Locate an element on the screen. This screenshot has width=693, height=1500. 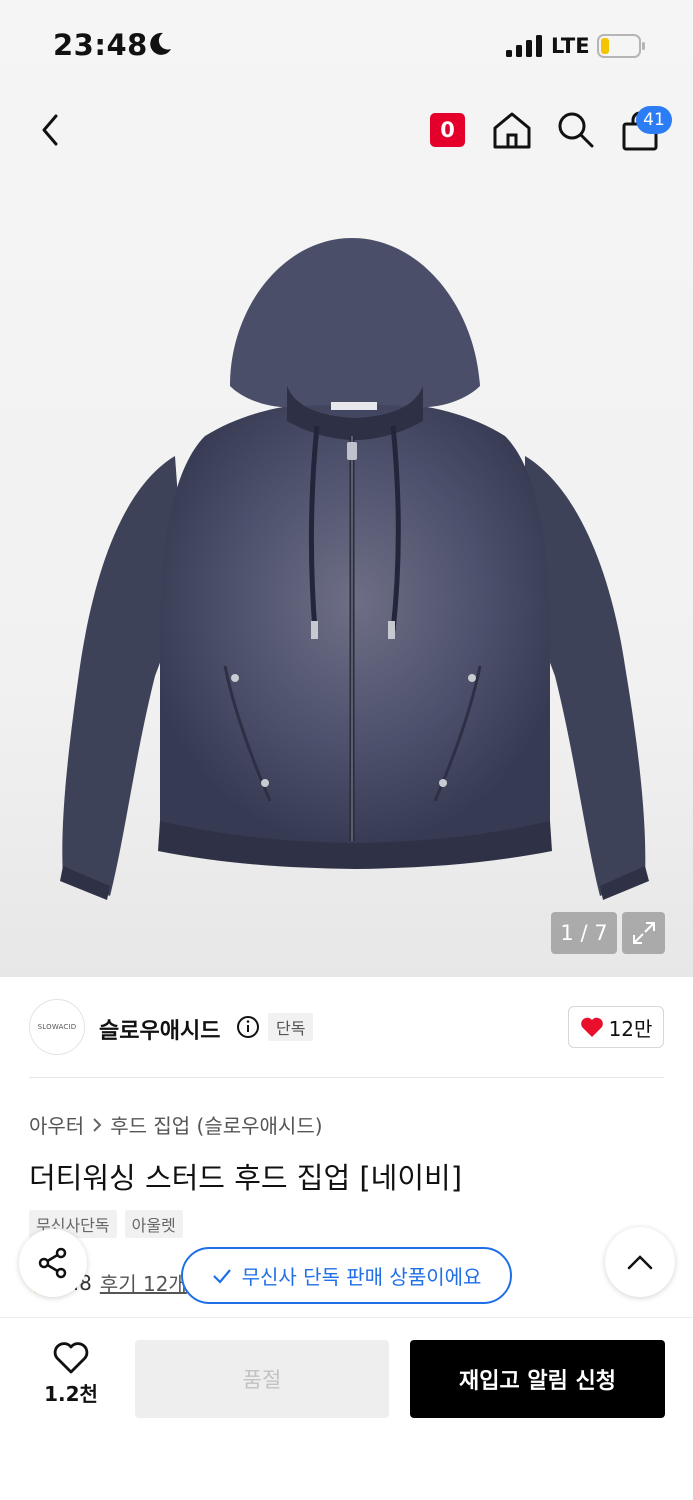
brand-name-link: 슬로우애시드 is located at coordinates (159, 1029).